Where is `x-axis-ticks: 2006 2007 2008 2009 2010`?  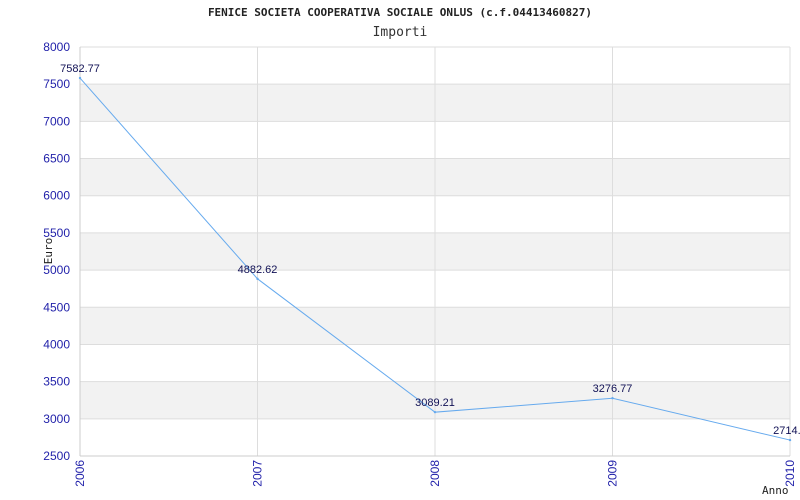
x-axis-ticks: 2006 2007 2008 2009 2010 is located at coordinates (435, 473).